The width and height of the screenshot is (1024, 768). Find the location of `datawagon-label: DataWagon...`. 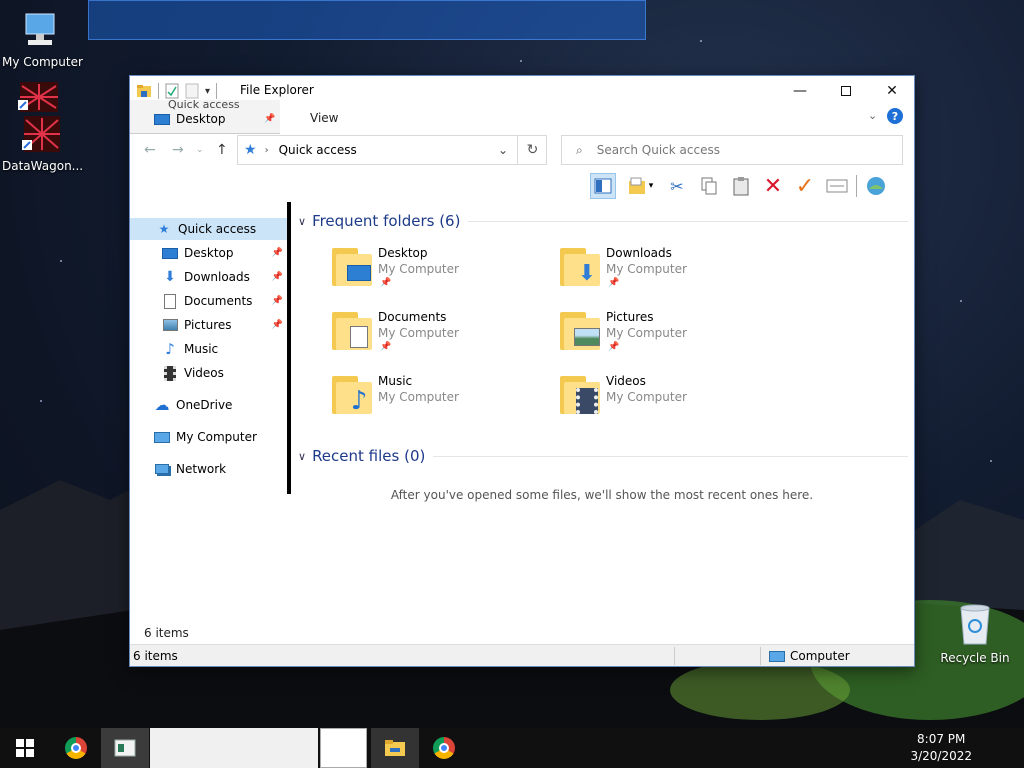

datawagon-label: DataWagon... is located at coordinates (43, 166).